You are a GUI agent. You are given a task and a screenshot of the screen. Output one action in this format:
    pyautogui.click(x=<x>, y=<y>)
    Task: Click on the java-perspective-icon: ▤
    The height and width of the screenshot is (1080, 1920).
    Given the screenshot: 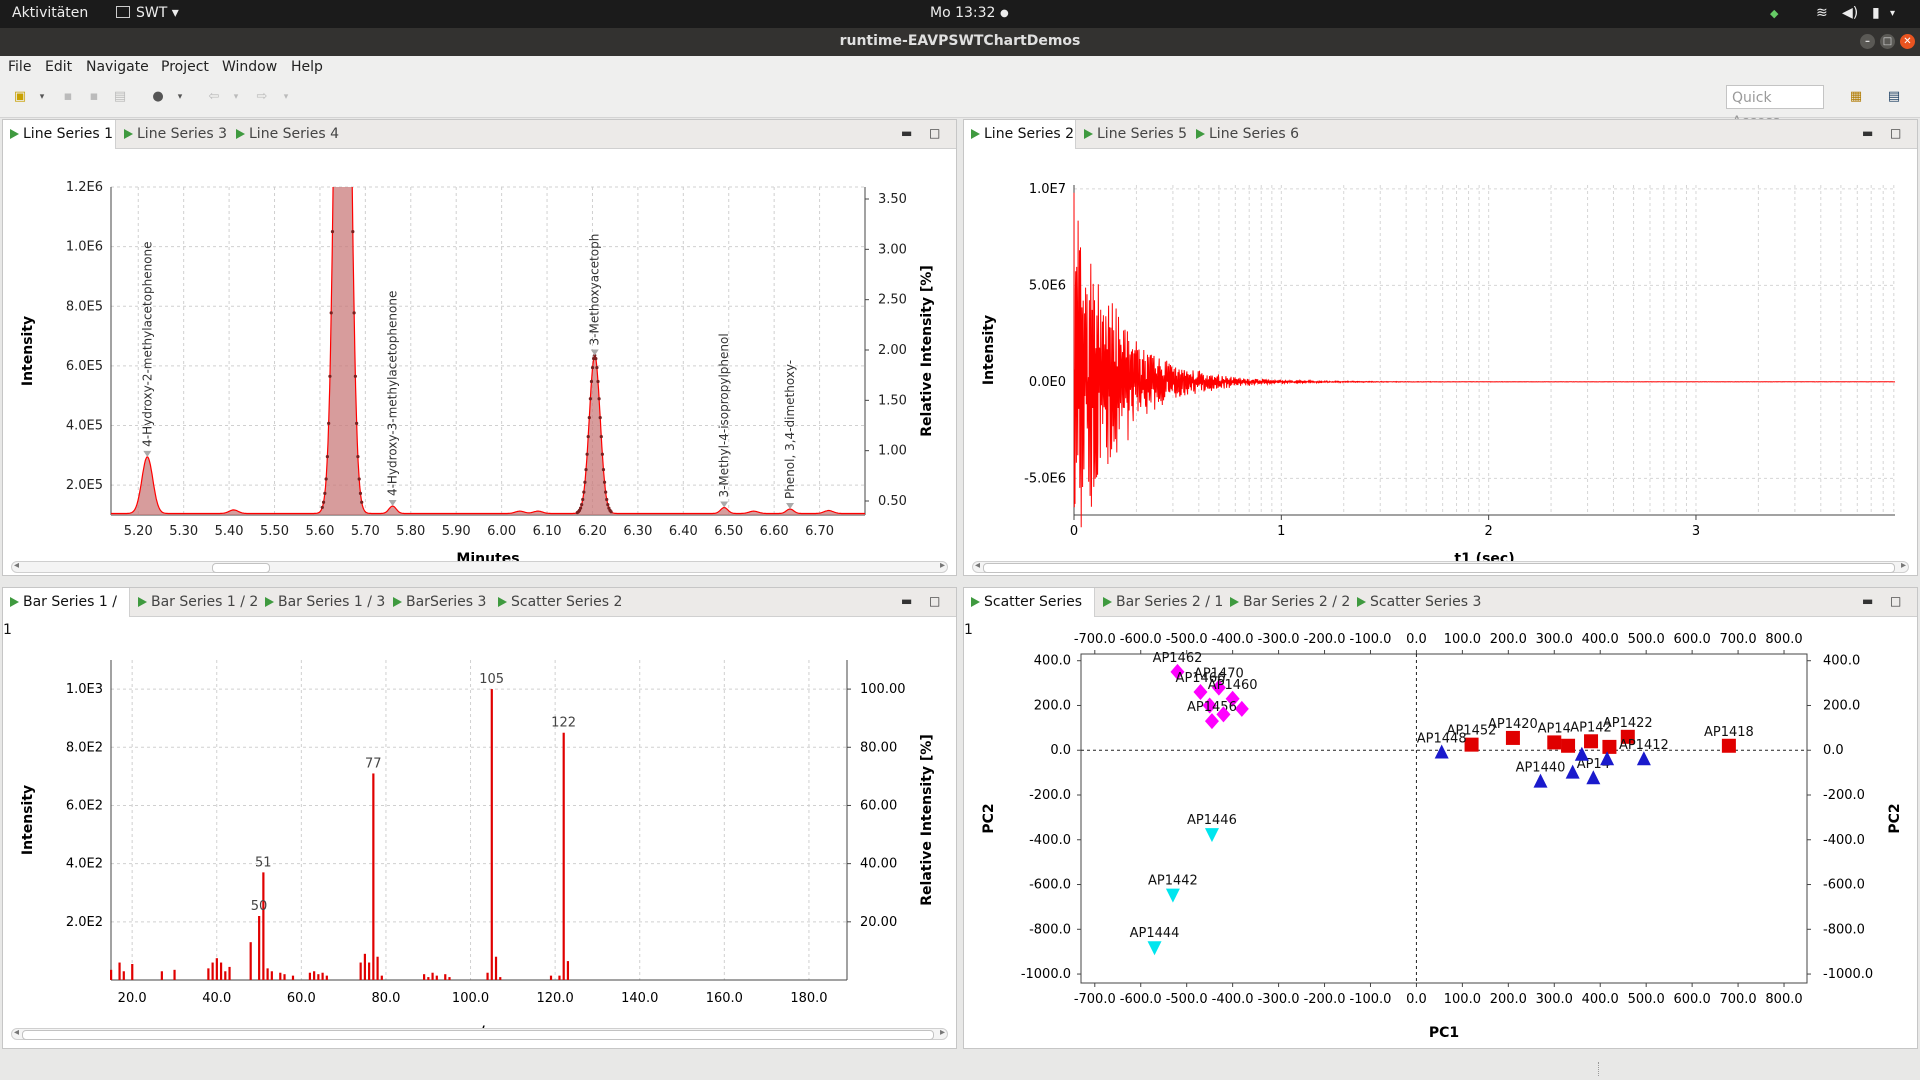 What is the action you would take?
    pyautogui.click(x=1894, y=97)
    